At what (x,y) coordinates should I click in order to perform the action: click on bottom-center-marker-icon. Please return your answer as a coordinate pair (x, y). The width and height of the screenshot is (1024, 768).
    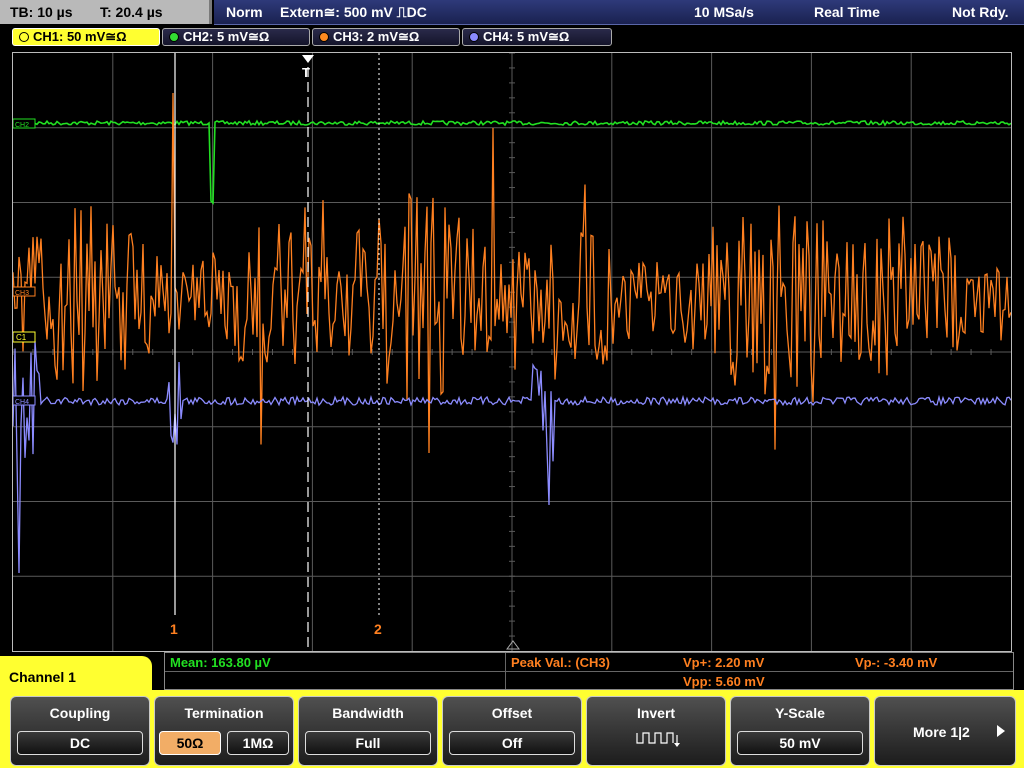
    Looking at the image, I should click on (513, 645).